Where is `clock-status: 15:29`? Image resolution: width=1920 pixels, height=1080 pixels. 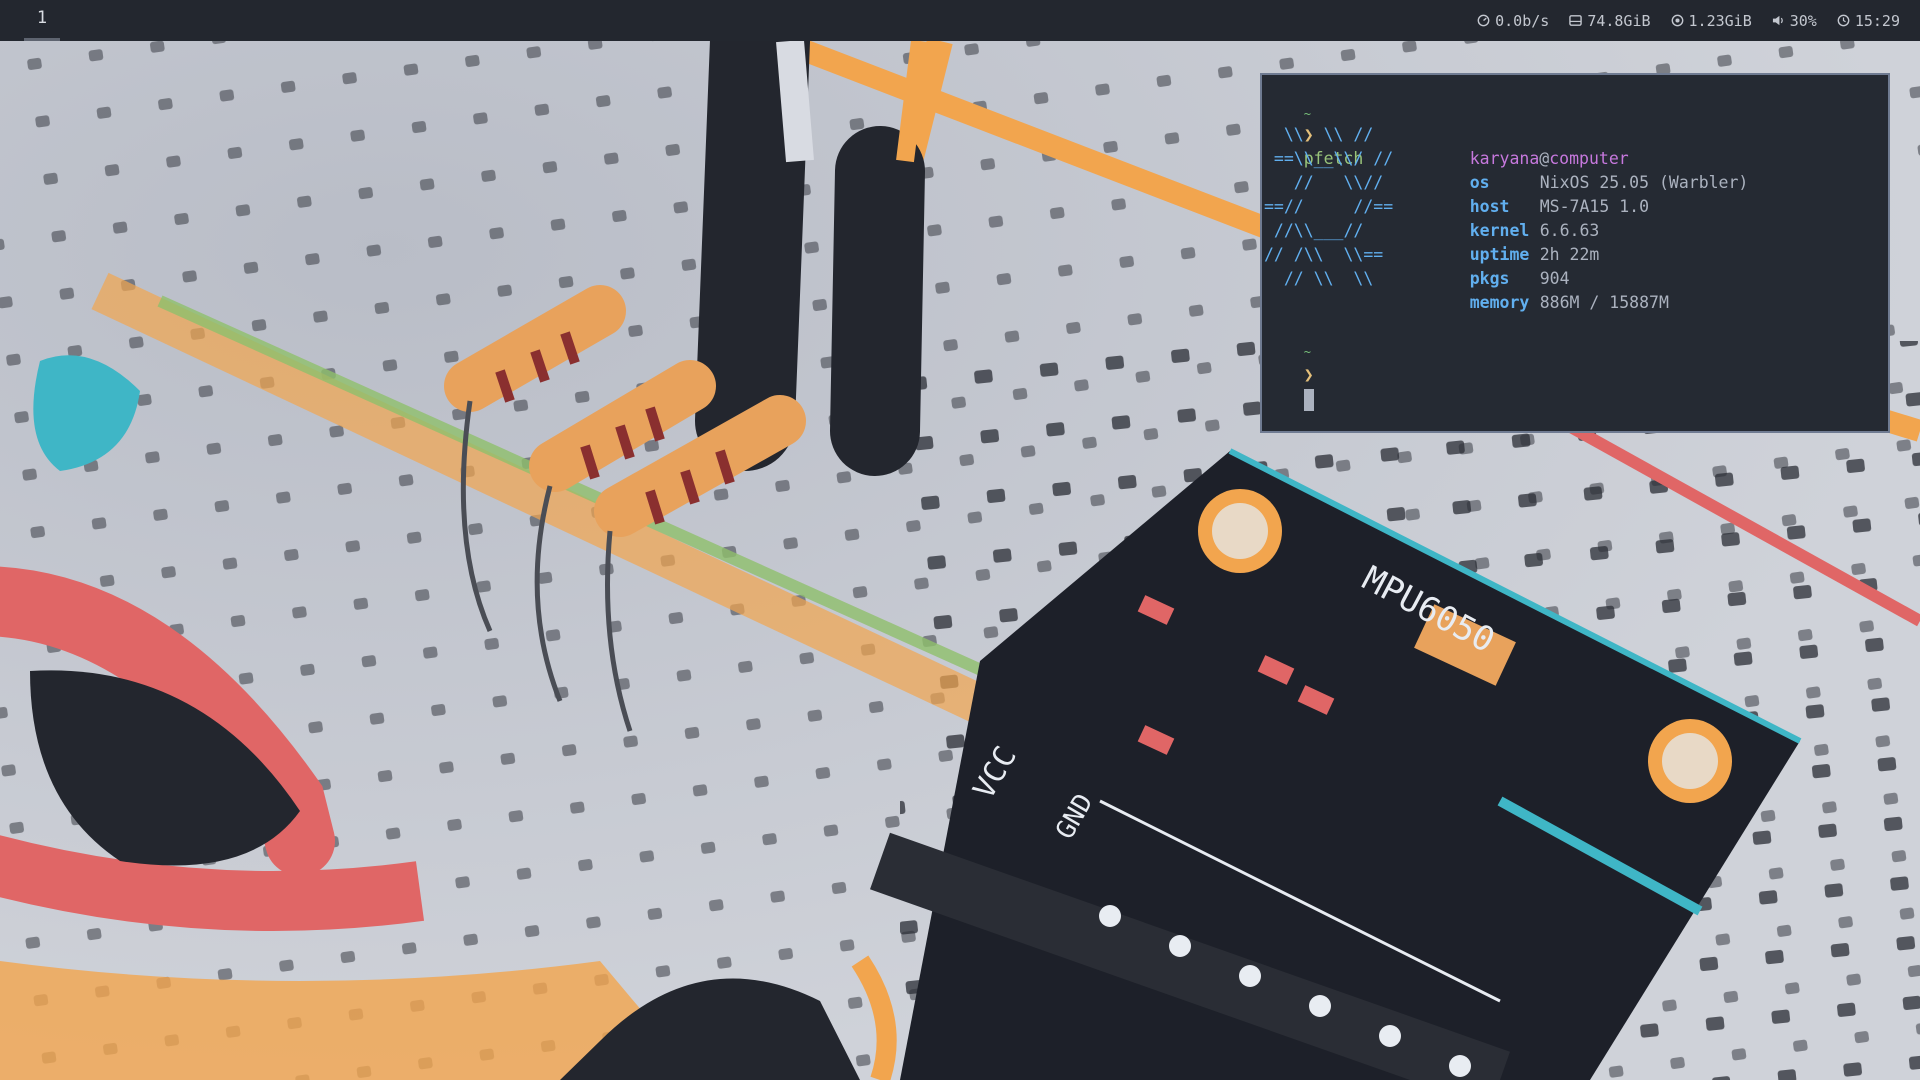
clock-status: 15:29 is located at coordinates (1868, 21).